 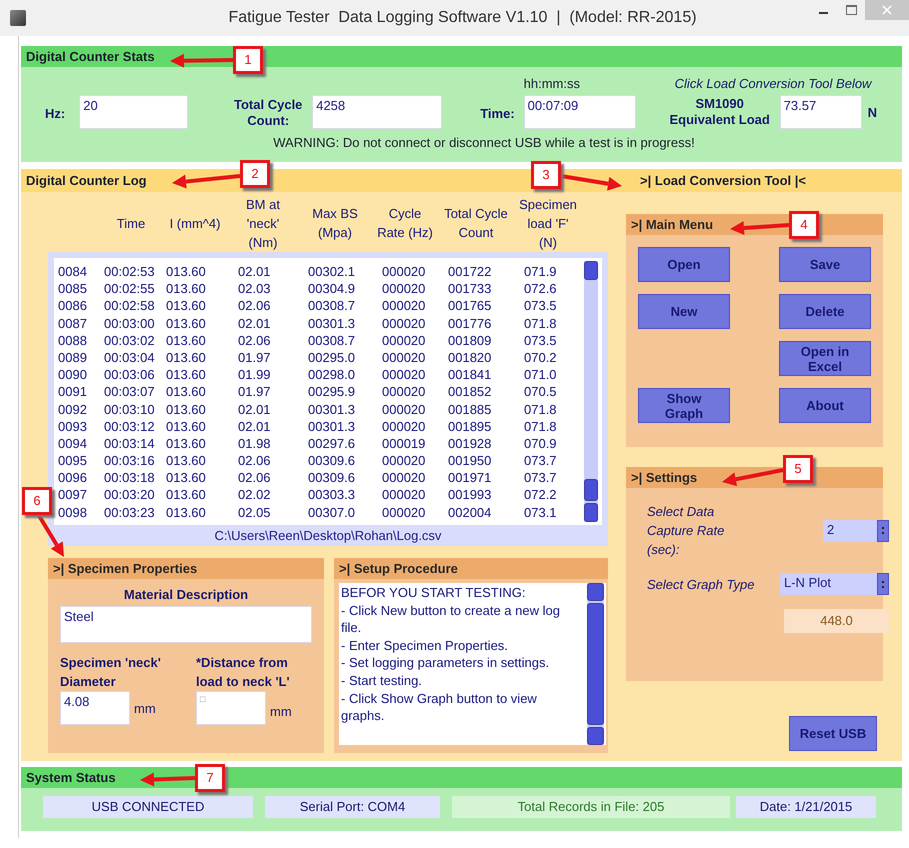 What do you see at coordinates (823, 13) in the screenshot?
I see `minimize-icon` at bounding box center [823, 13].